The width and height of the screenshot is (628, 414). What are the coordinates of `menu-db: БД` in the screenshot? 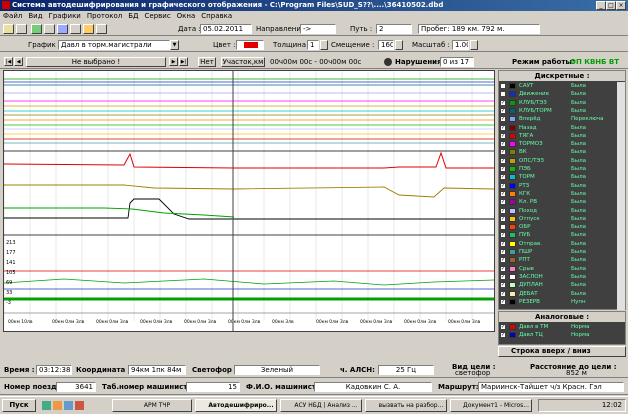 It's located at (133, 16).